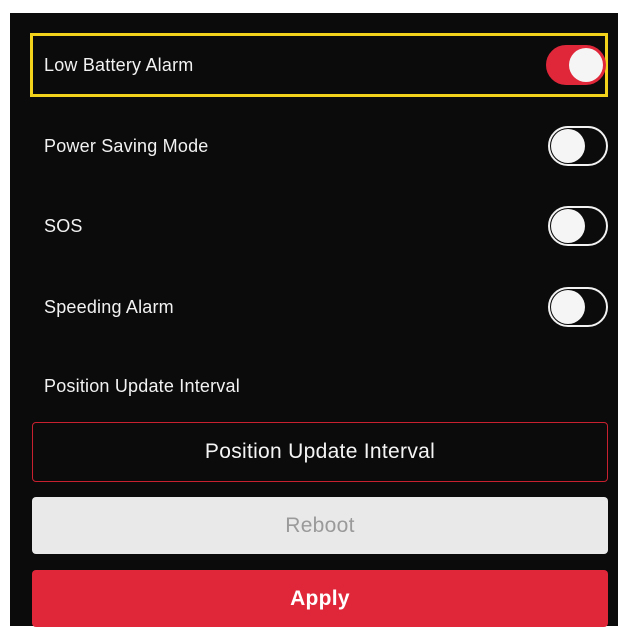 This screenshot has width=619, height=628. Describe the element at coordinates (320, 452) in the screenshot. I see `position-update-interval-button: Position Update Interval` at that location.